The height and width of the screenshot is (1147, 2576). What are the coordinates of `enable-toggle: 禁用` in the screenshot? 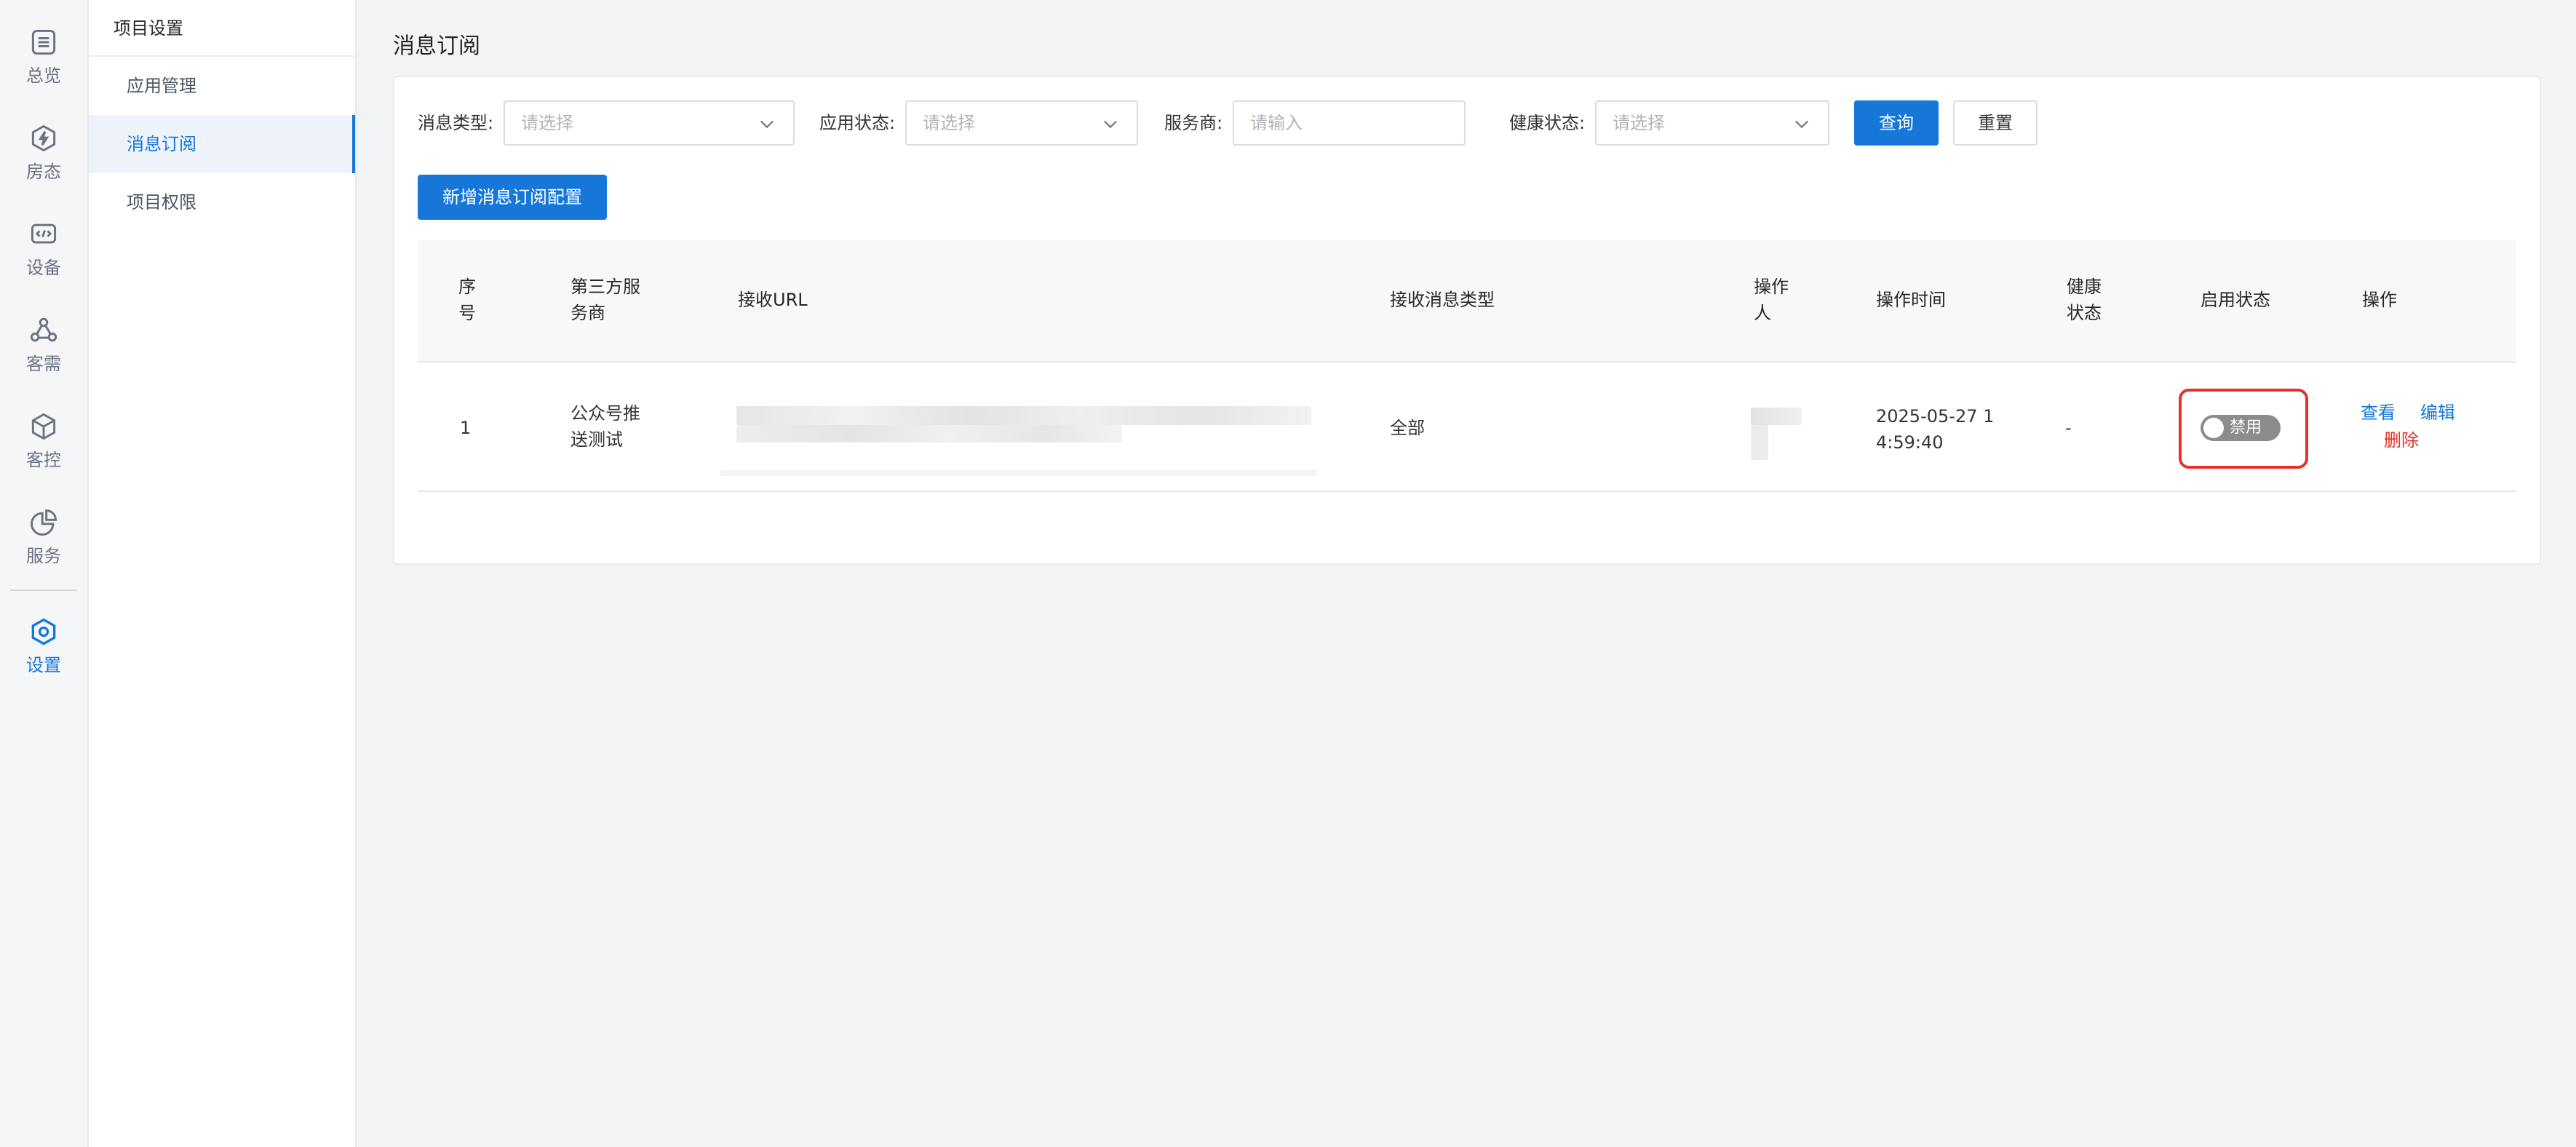 It's located at (2241, 428).